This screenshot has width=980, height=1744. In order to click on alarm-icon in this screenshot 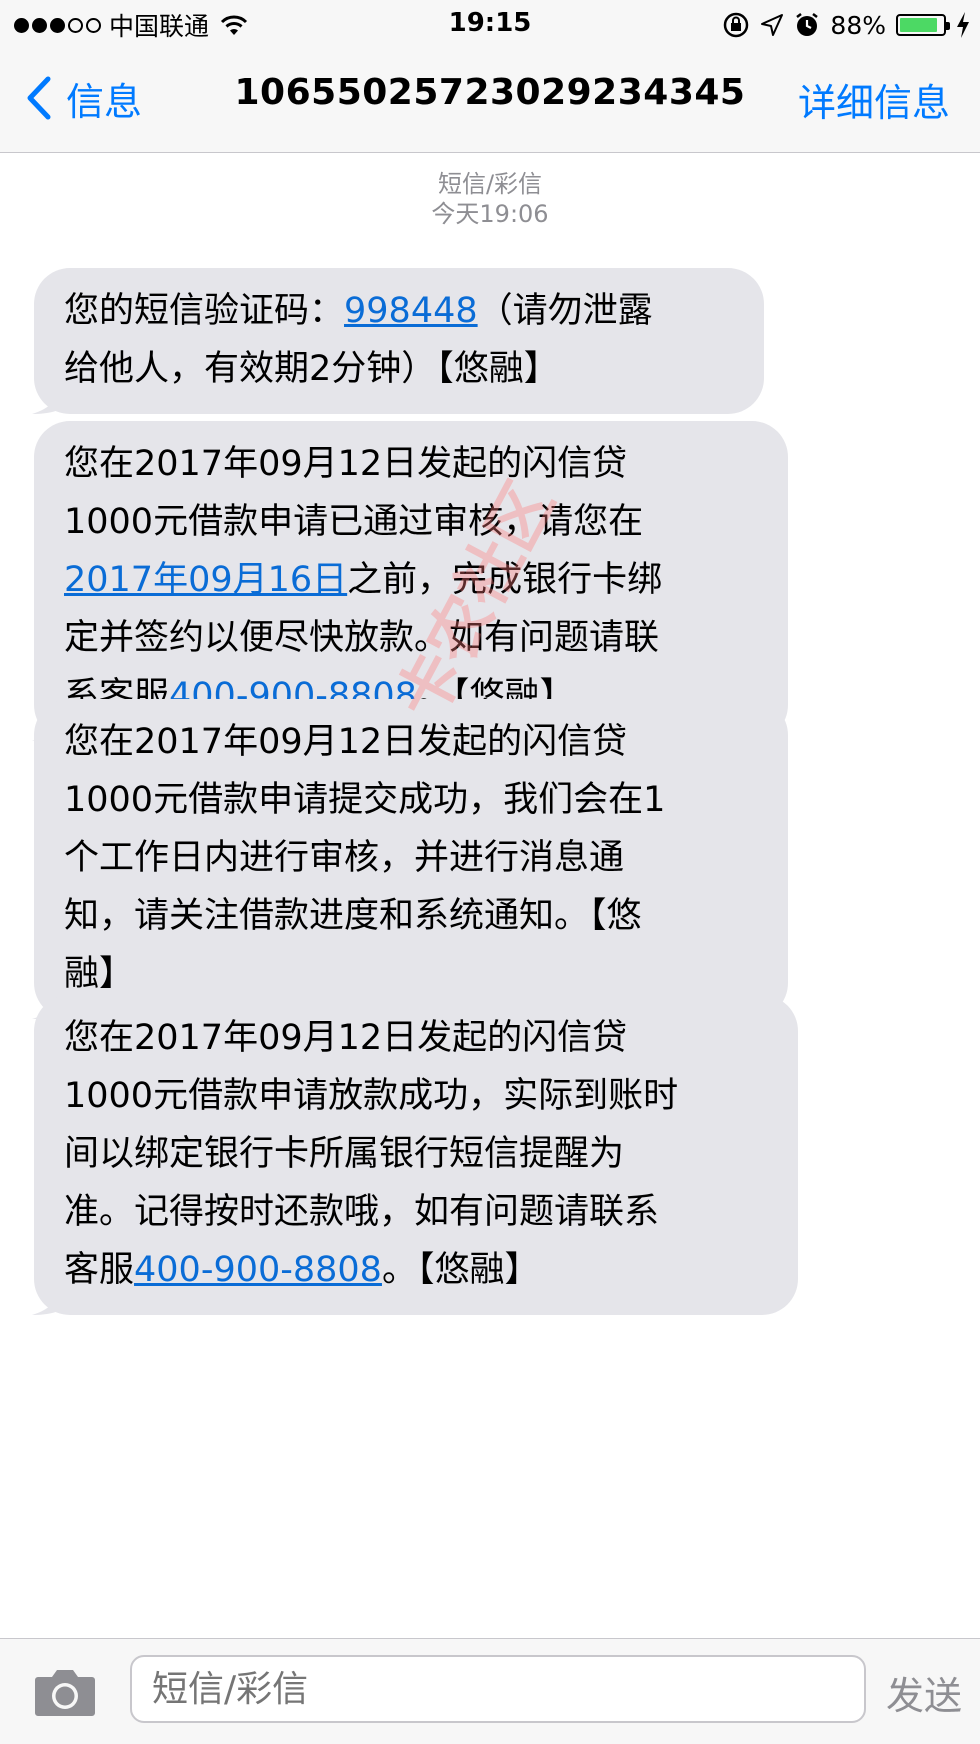, I will do `click(807, 24)`.